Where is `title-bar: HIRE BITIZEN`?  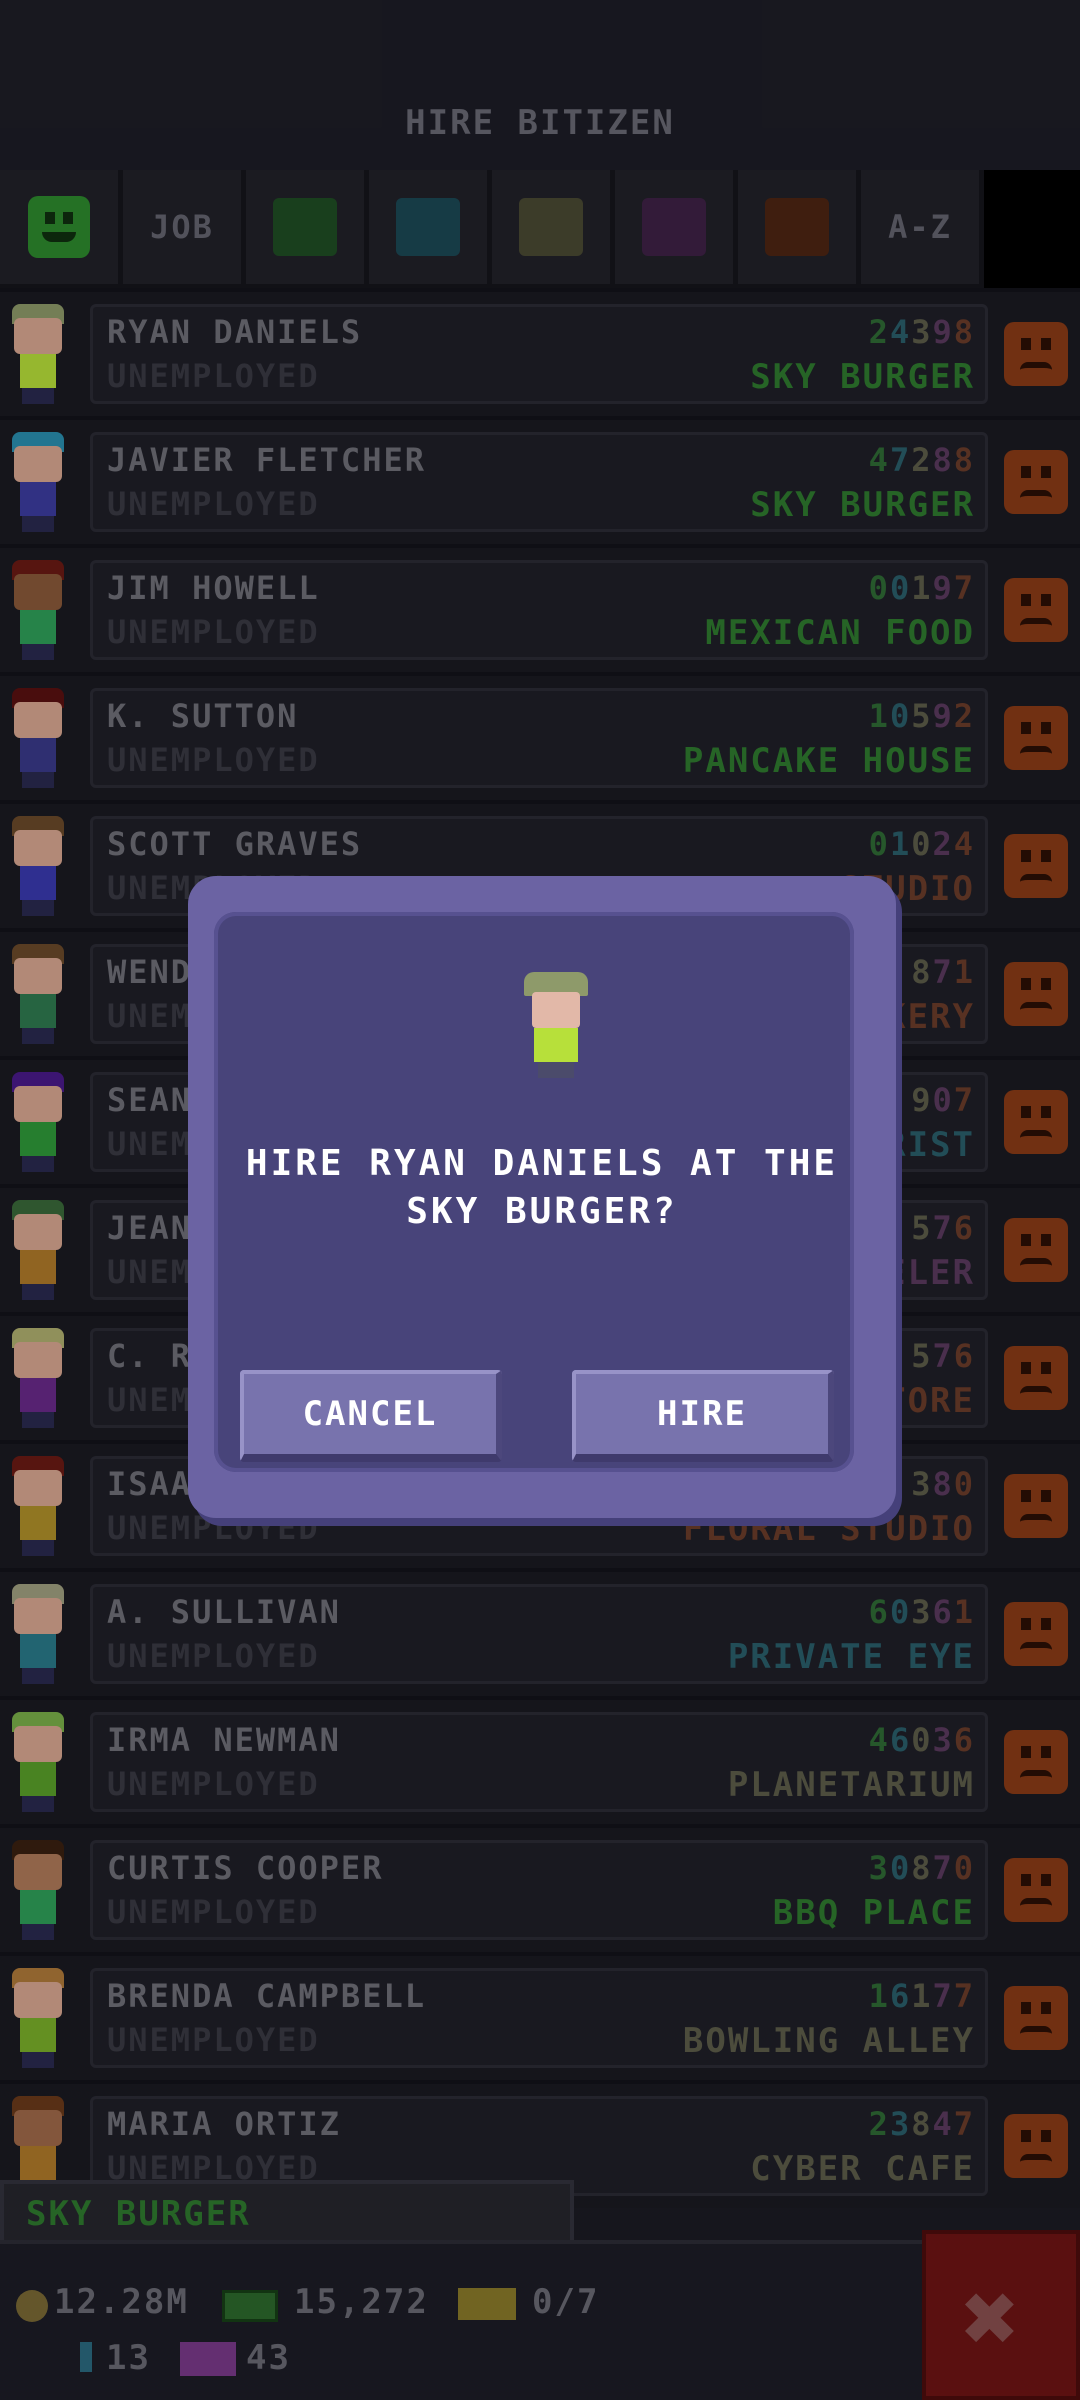
title-bar: HIRE BITIZEN is located at coordinates (540, 85).